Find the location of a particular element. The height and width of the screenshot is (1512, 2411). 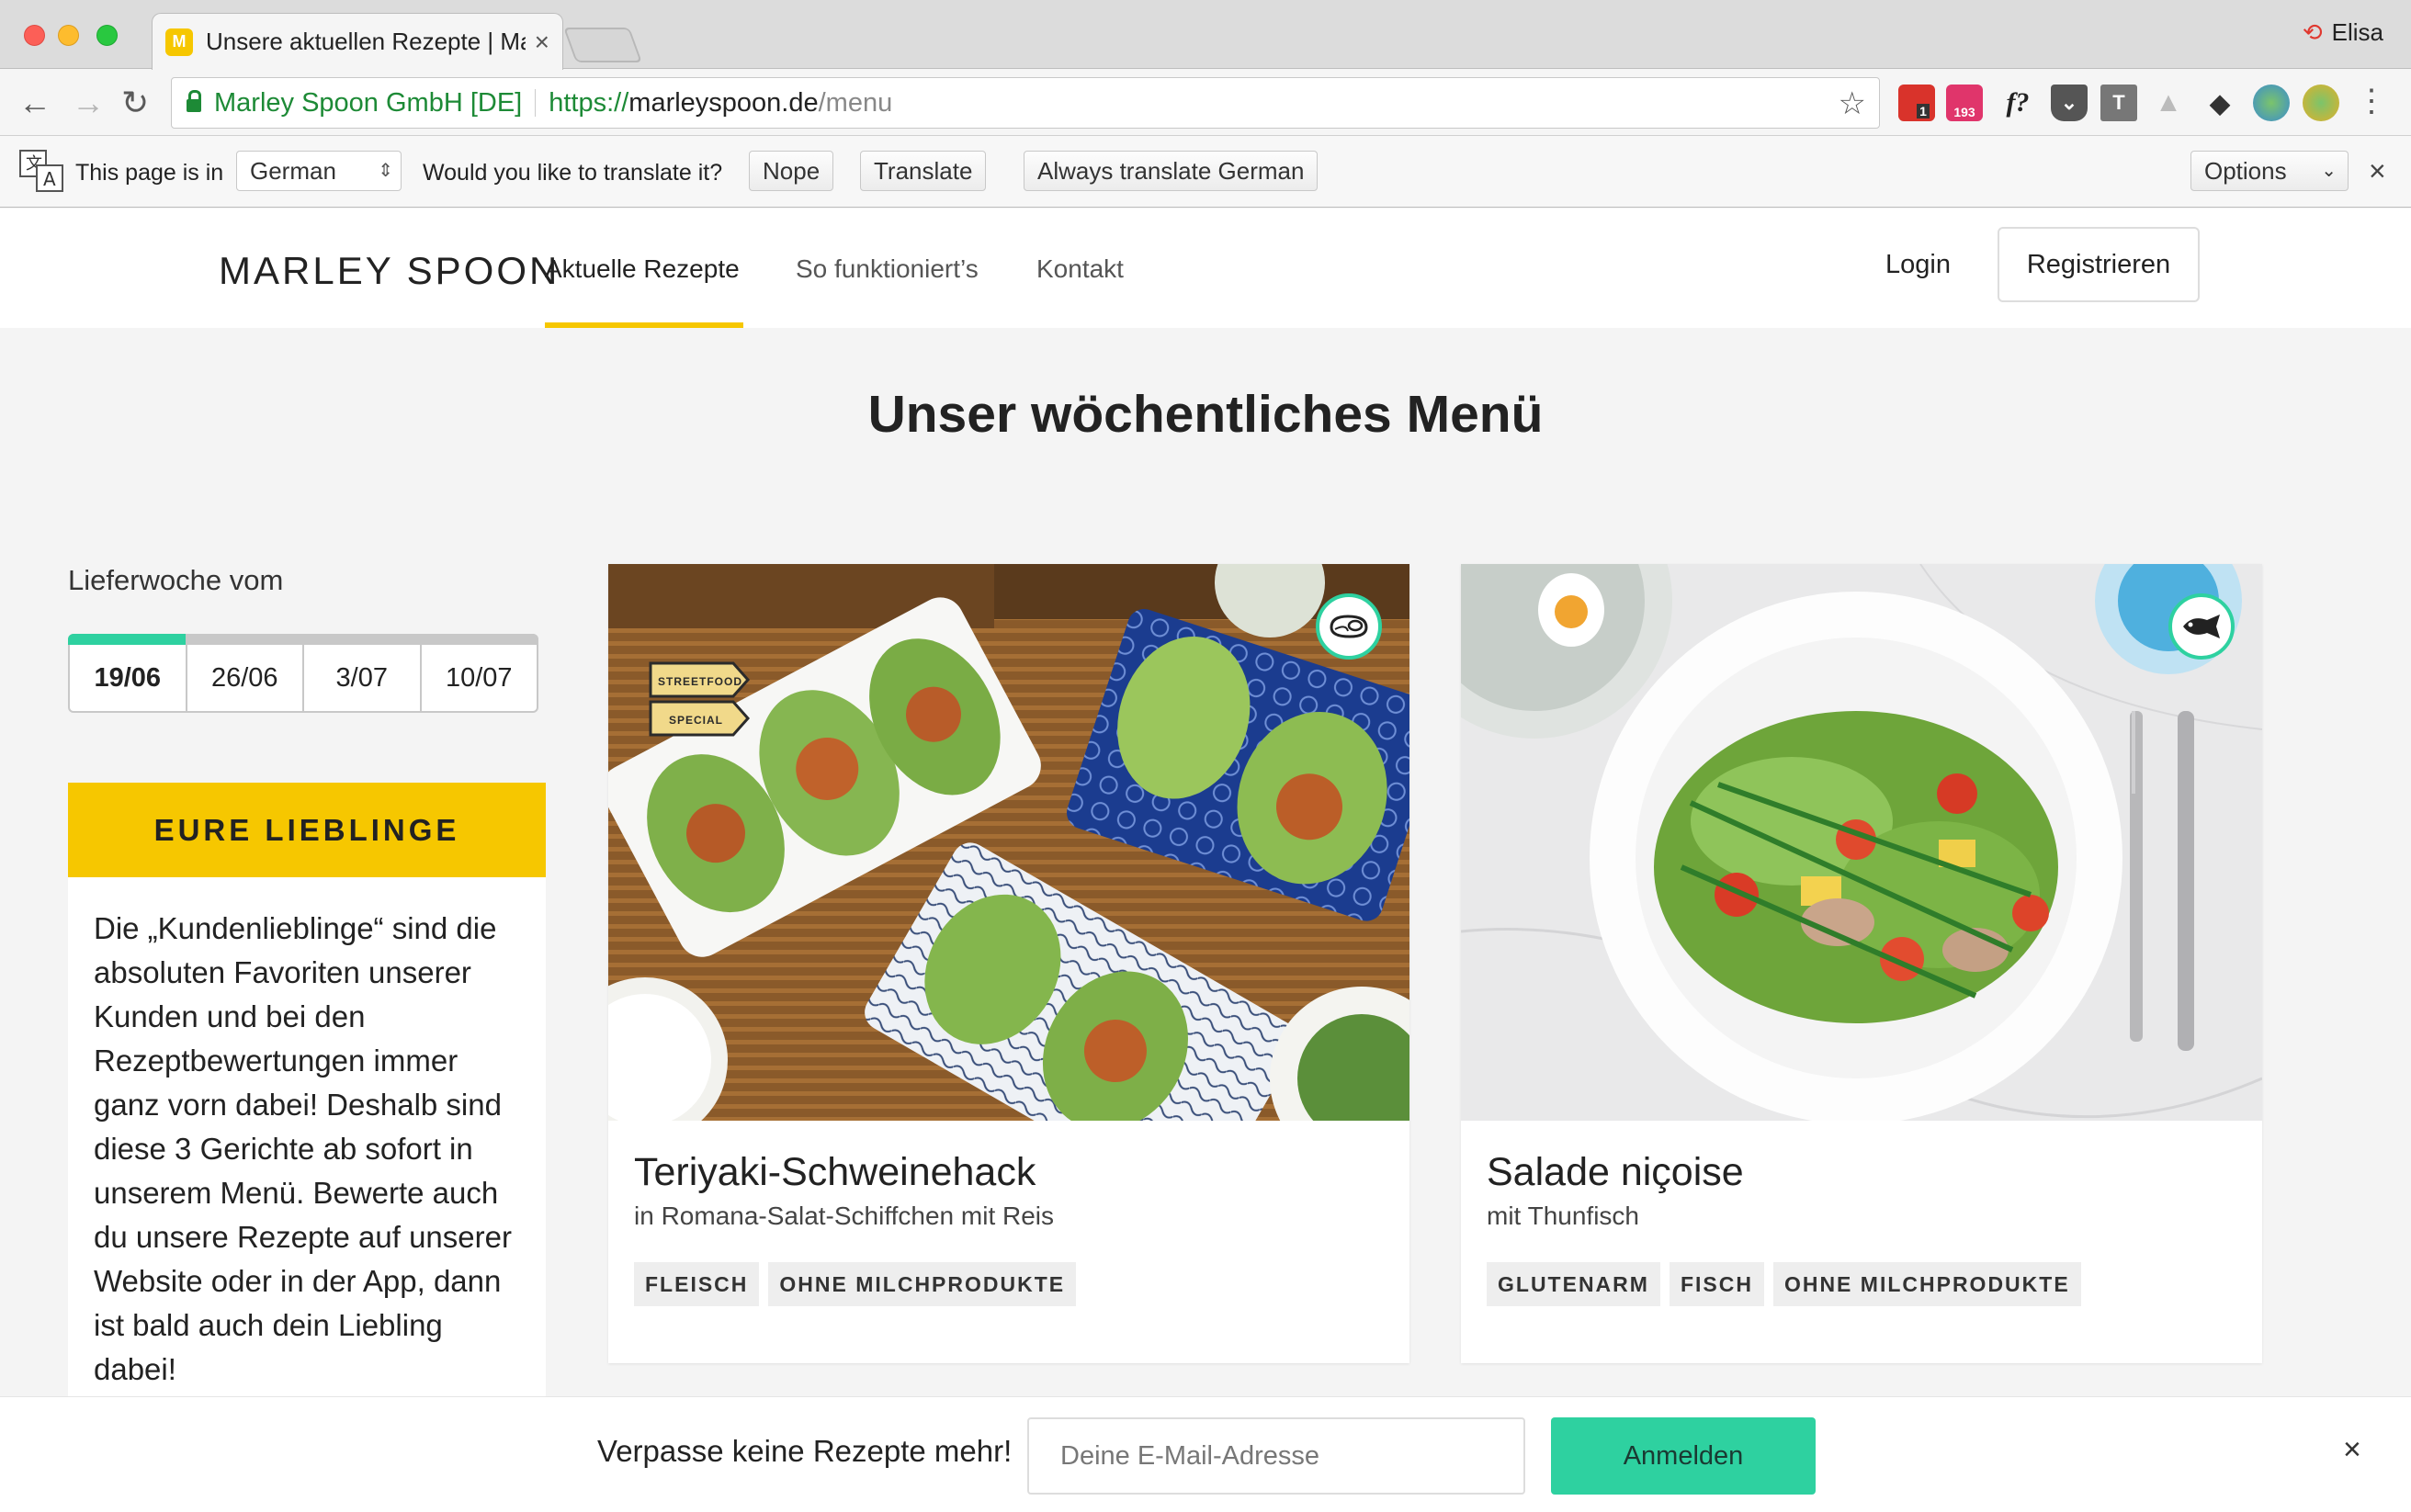

bookmark-star-icon: ☆ is located at coordinates (1853, 103).